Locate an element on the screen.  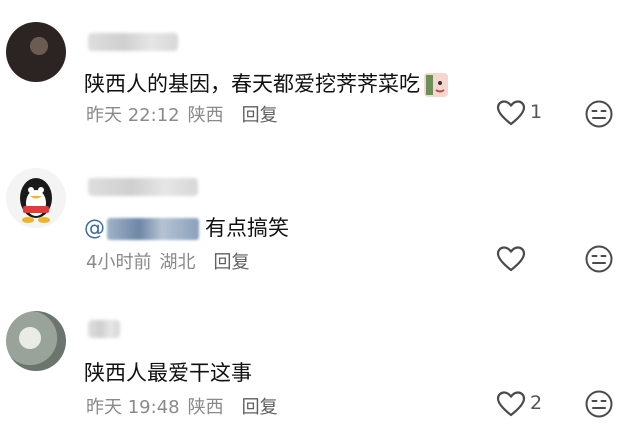
comment-meta: 昨天 22:12 陕西 回复 is located at coordinates (182, 114).